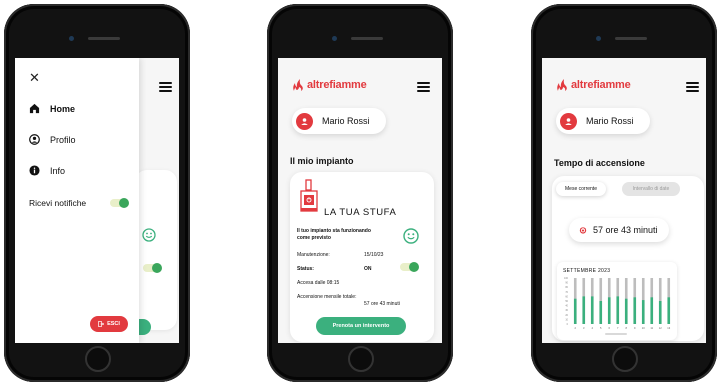 Image resolution: width=718 pixels, height=383 pixels. What do you see at coordinates (368, 269) in the screenshot?
I see `status-value: ON` at bounding box center [368, 269].